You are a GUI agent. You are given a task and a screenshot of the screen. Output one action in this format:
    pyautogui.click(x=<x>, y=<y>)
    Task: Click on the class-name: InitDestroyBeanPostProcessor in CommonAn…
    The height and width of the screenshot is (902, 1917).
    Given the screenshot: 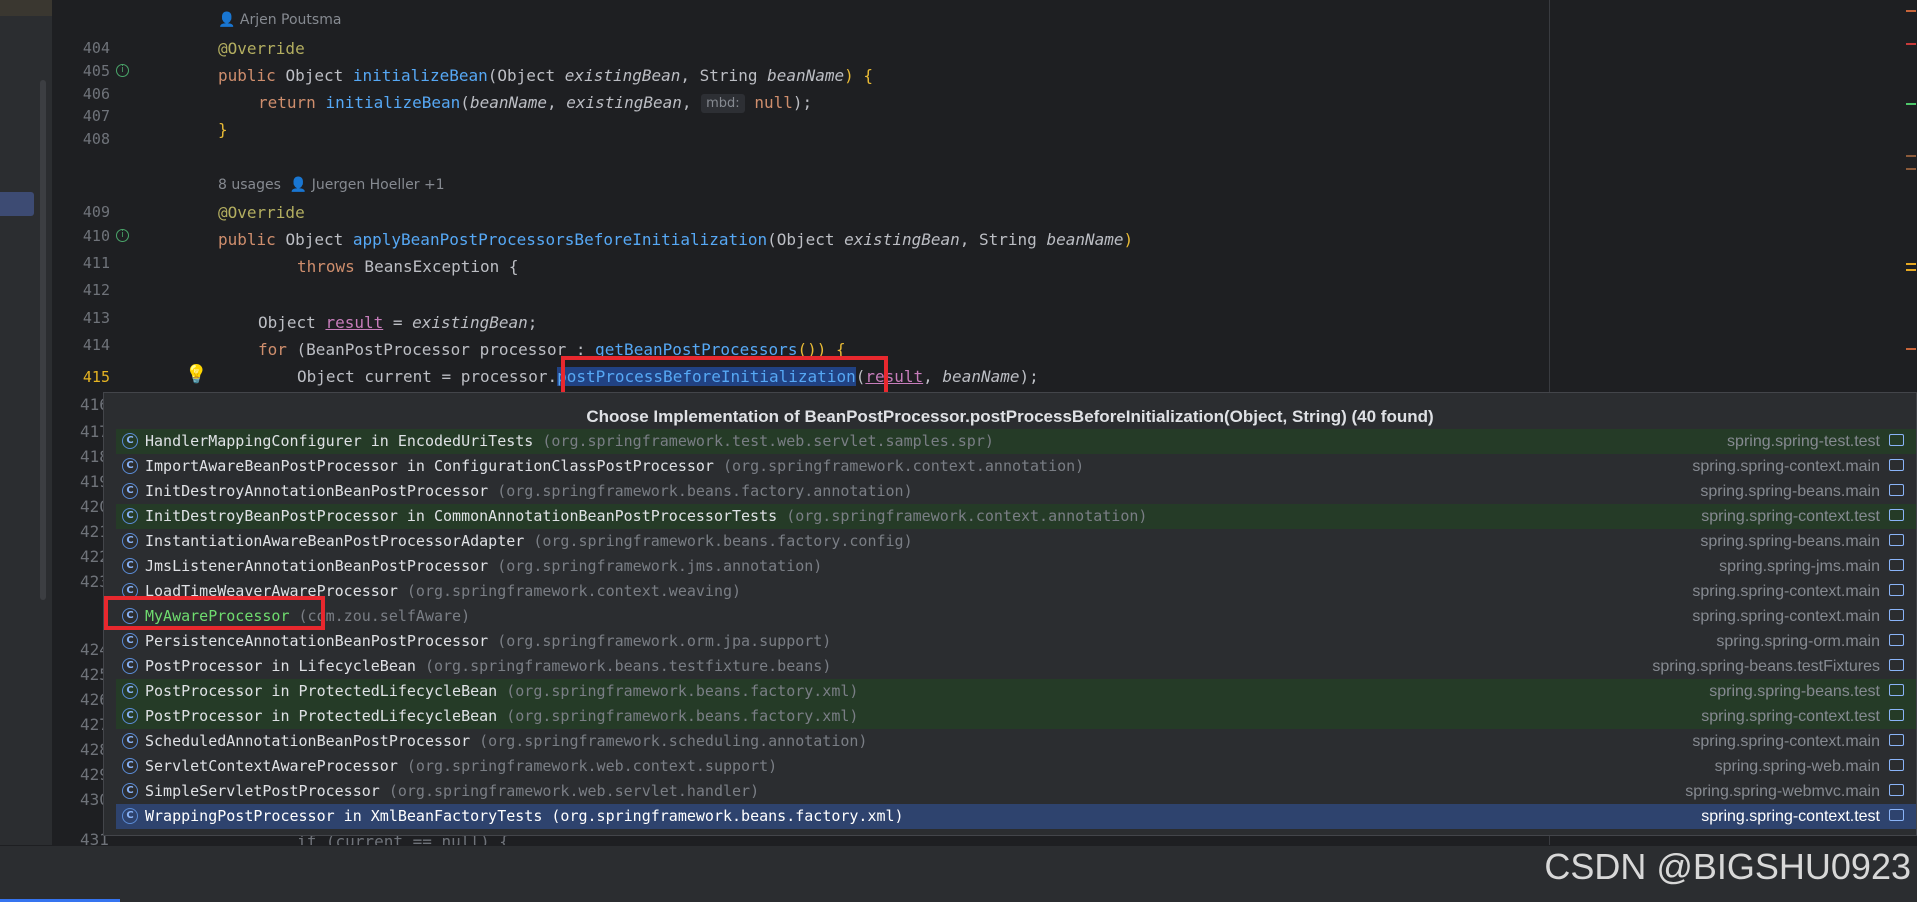 What is the action you would take?
    pyautogui.click(x=461, y=516)
    